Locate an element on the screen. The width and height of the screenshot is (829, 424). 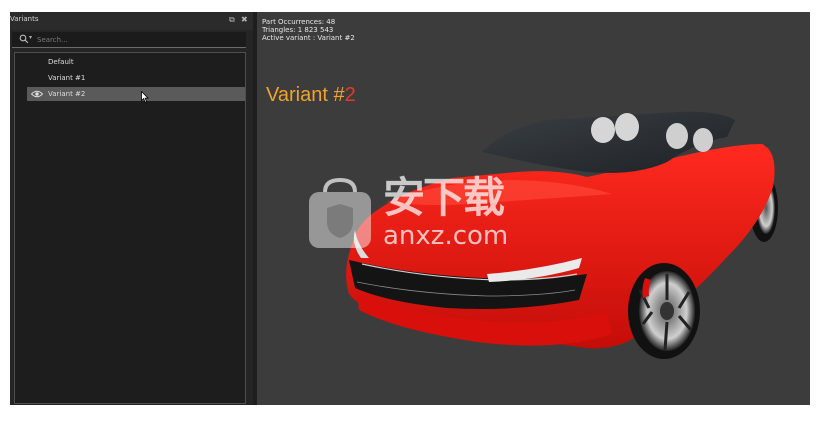
watermark-chinese: 安下载 is located at coordinates (444, 197).